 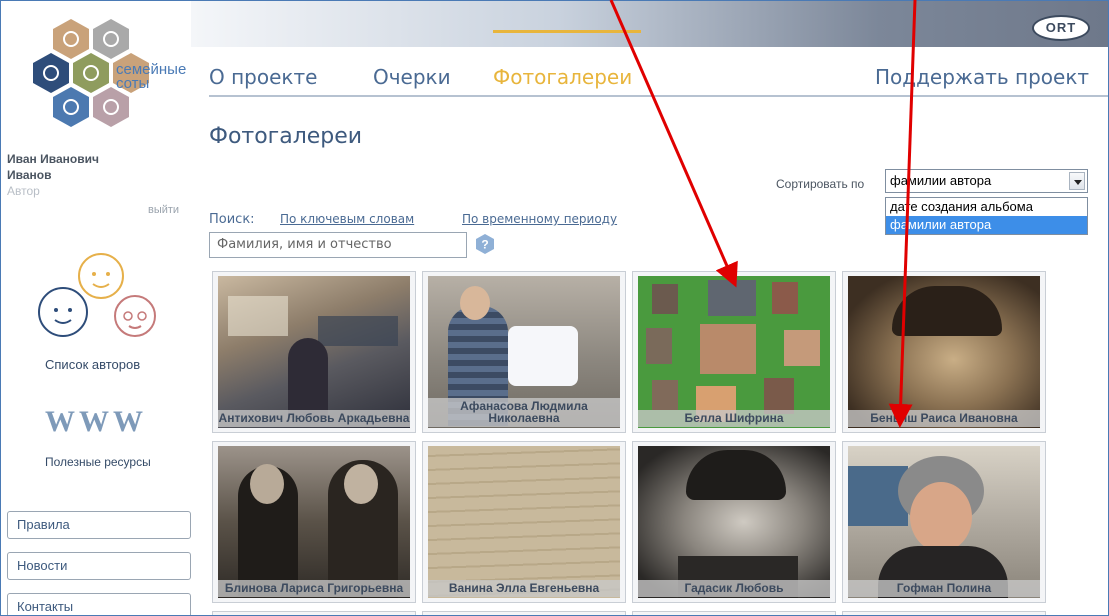 I want to click on tile-caption: Блинова Лариса Григорьевна, so click(x=314, y=588).